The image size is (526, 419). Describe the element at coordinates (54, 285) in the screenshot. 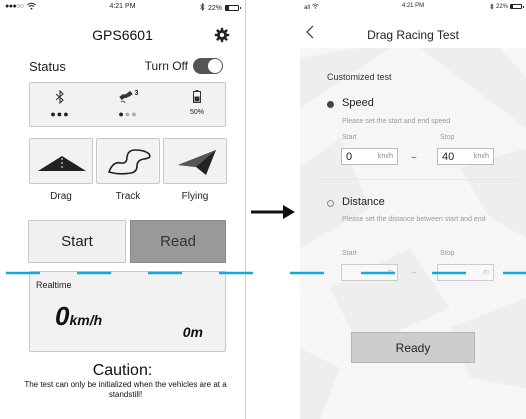

I see `realtime-label: Realtime` at that location.